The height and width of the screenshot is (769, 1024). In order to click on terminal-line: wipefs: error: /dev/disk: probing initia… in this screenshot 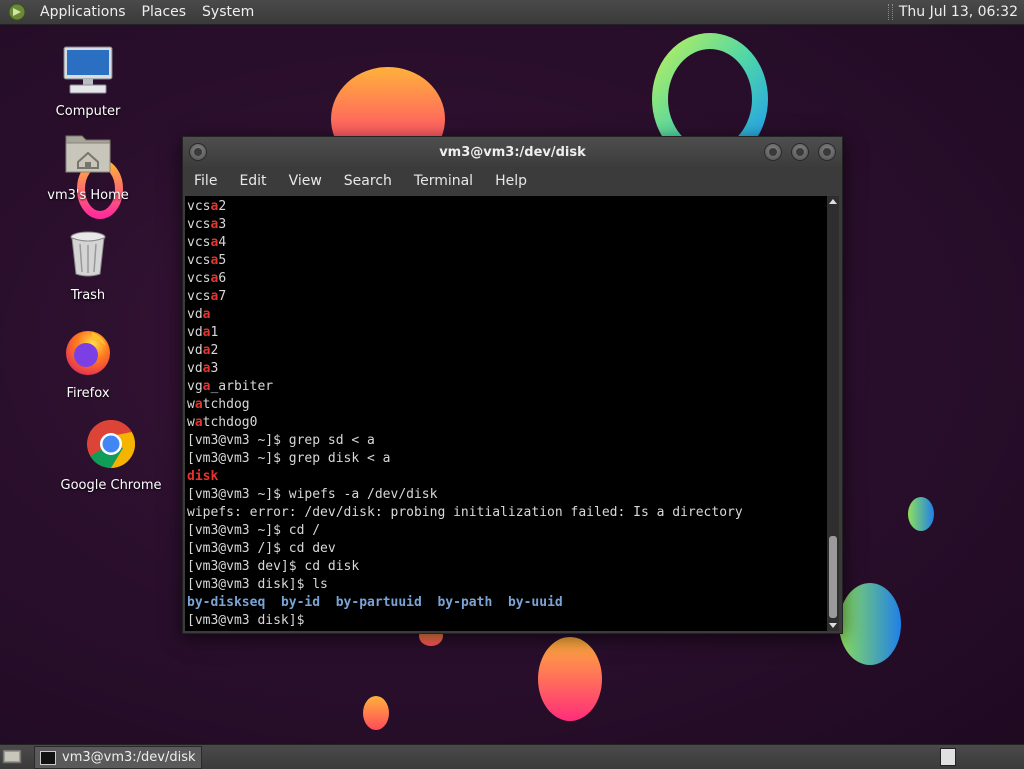, I will do `click(465, 513)`.